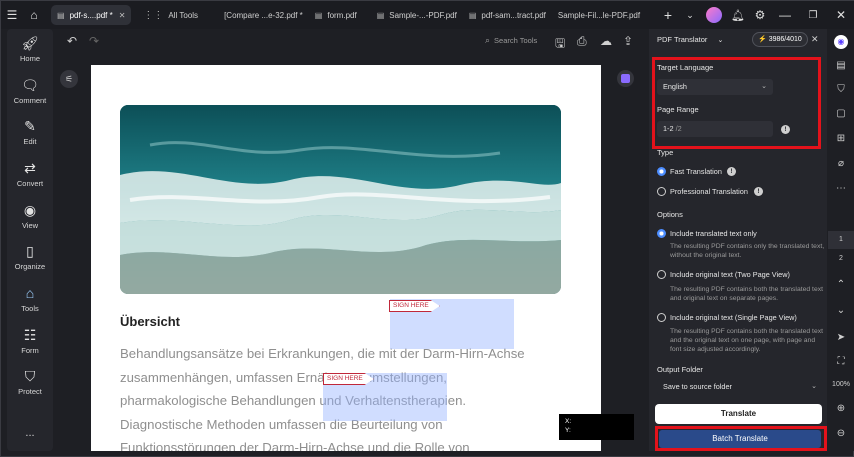 The width and height of the screenshot is (854, 457). What do you see at coordinates (12, 15) in the screenshot?
I see `menu-icon: ☰` at bounding box center [12, 15].